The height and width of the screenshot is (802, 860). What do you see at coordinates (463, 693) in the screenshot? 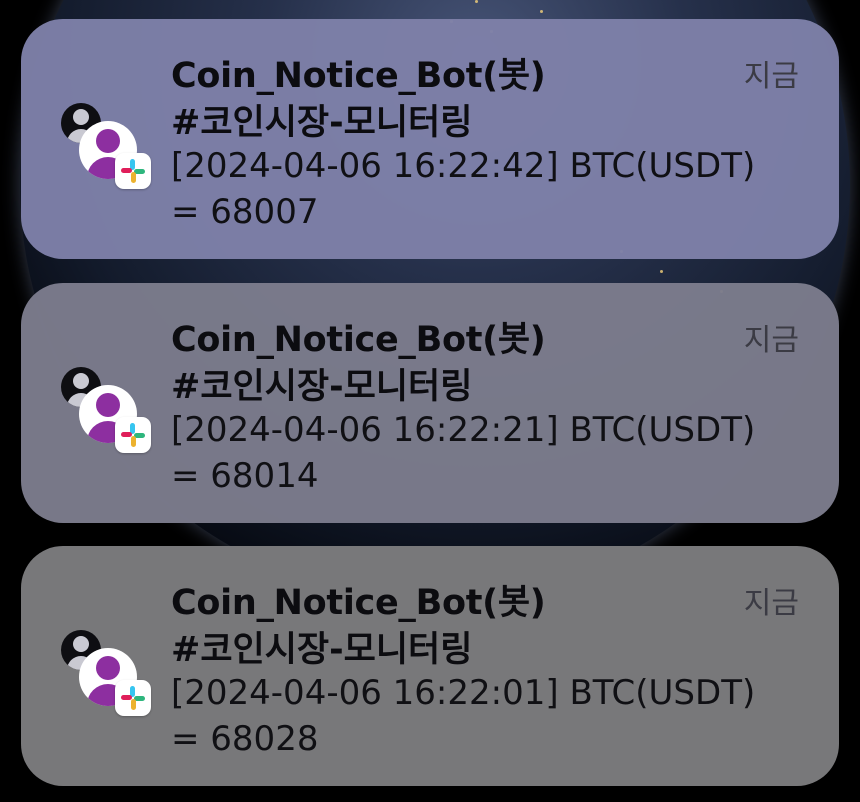
I see `message-line: [2024-04-06 16:22:01] BTC(USDT)` at bounding box center [463, 693].